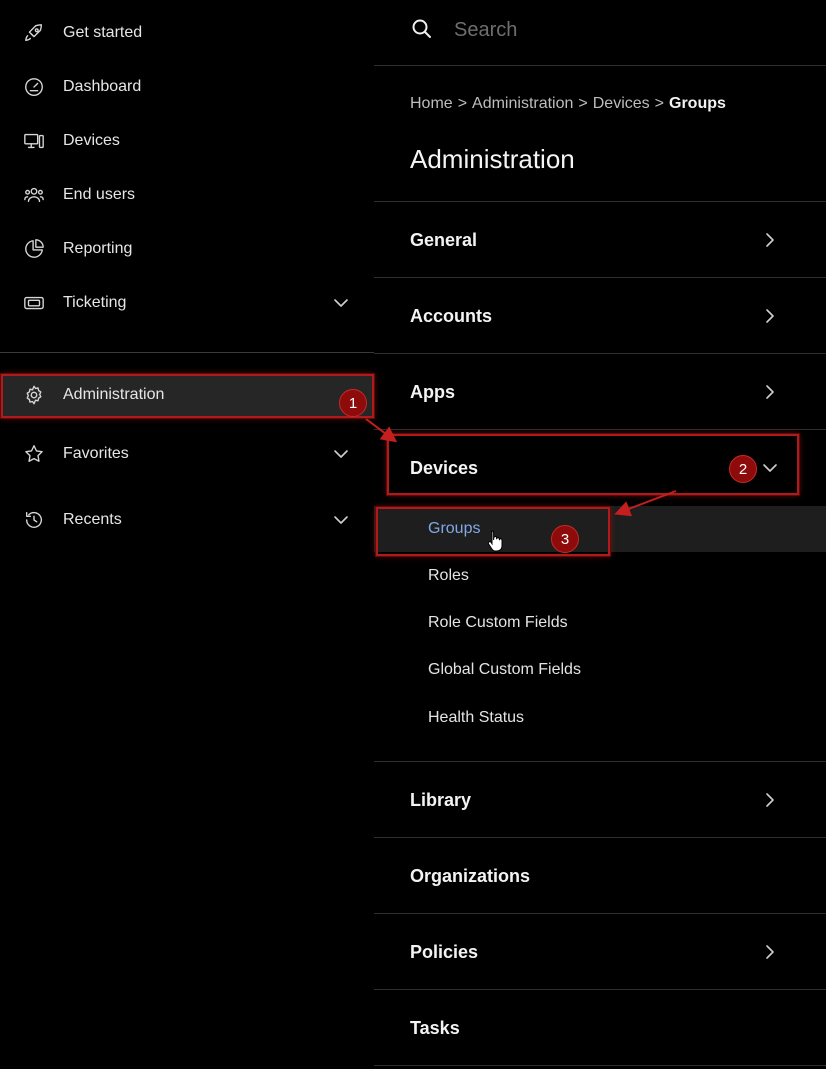 The width and height of the screenshot is (826, 1069). I want to click on nav-label: Dashboard, so click(102, 86).